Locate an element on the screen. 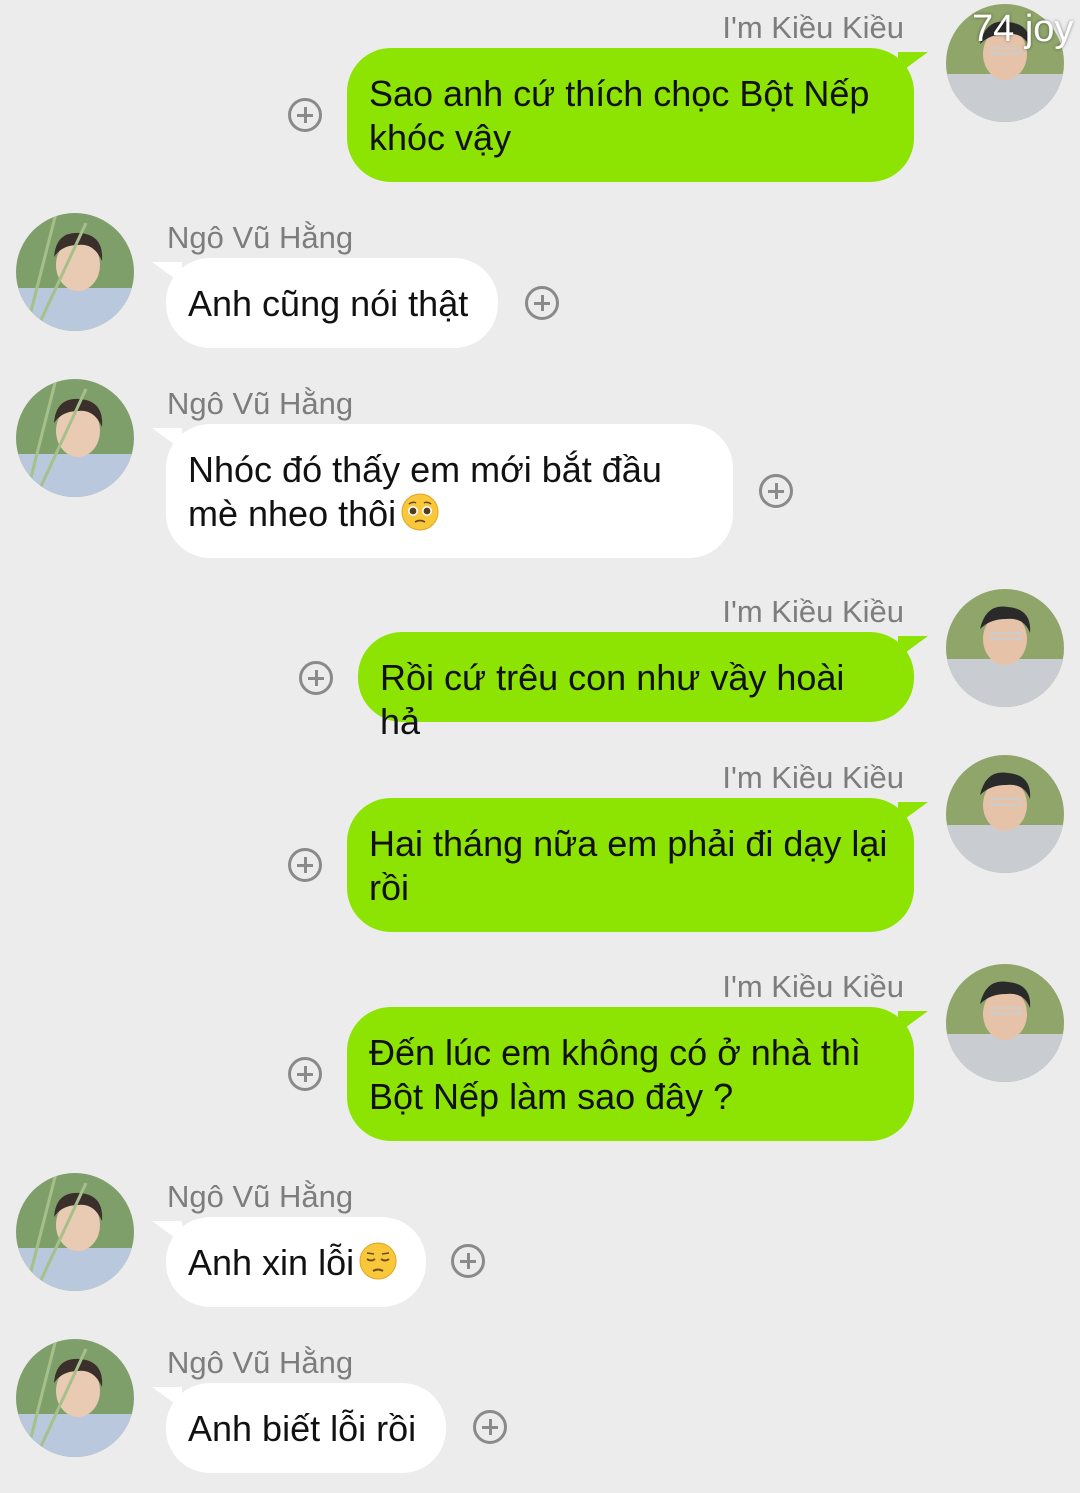  message-bubble: Rồi cứ trêu con như vầy hoài hả is located at coordinates (643, 687).